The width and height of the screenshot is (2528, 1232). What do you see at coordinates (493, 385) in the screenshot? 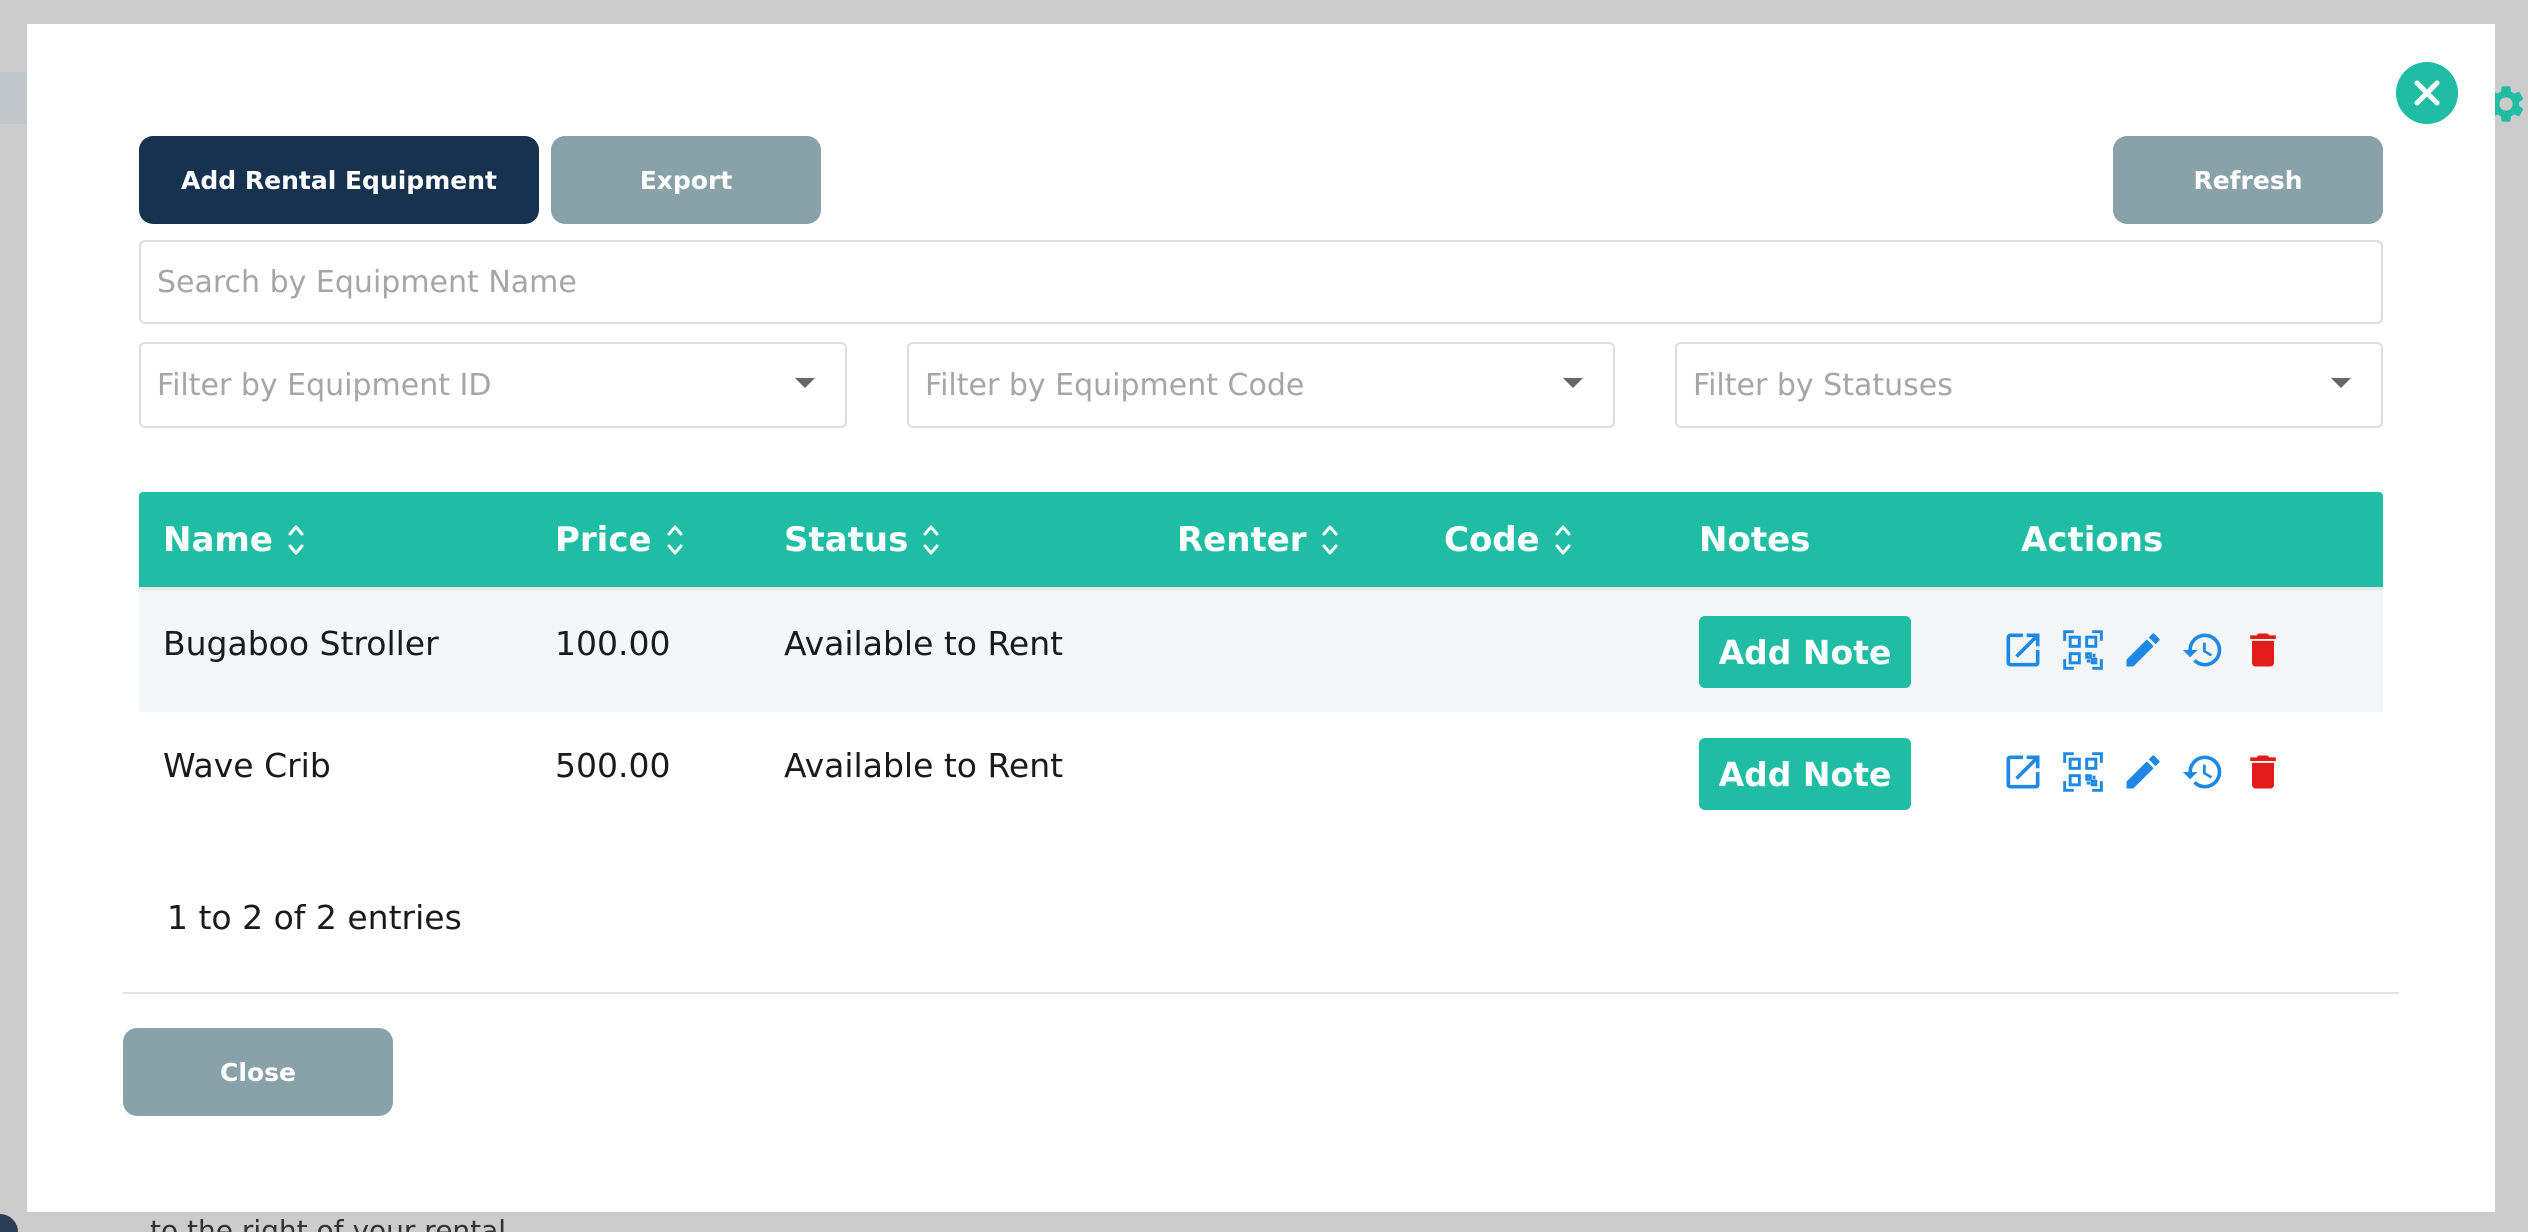
I see `filter-equipment-id-select: Filter by Equipment ID` at bounding box center [493, 385].